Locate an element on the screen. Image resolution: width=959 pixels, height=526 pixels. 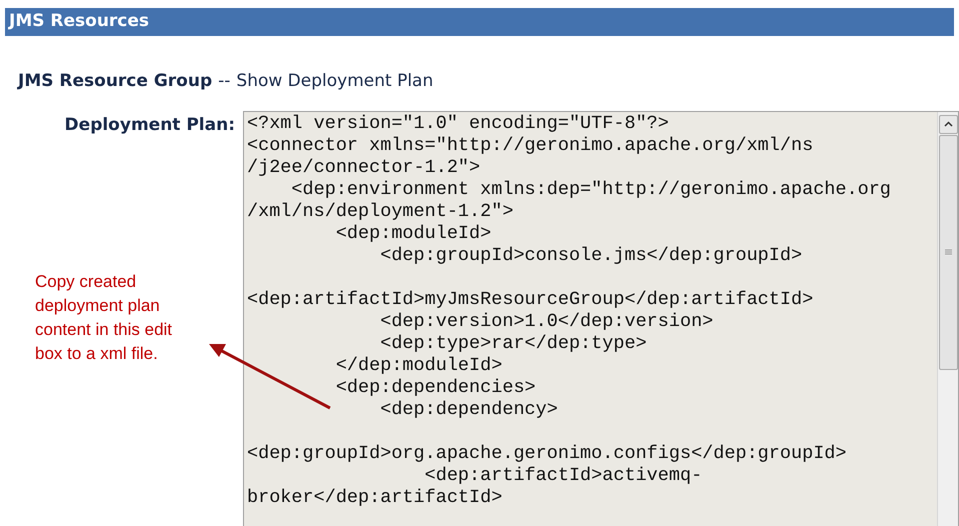
annotation-text: Copy created deployment plan content in this edit box to a xml file. is located at coordinates (104, 318).